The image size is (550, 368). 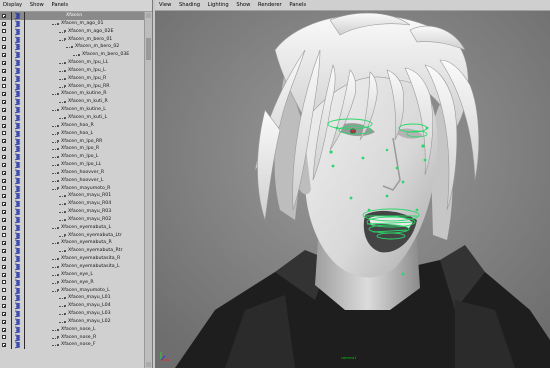 I want to click on outliner-row: Xfacen_m_lpo_L, so click(x=73, y=157).